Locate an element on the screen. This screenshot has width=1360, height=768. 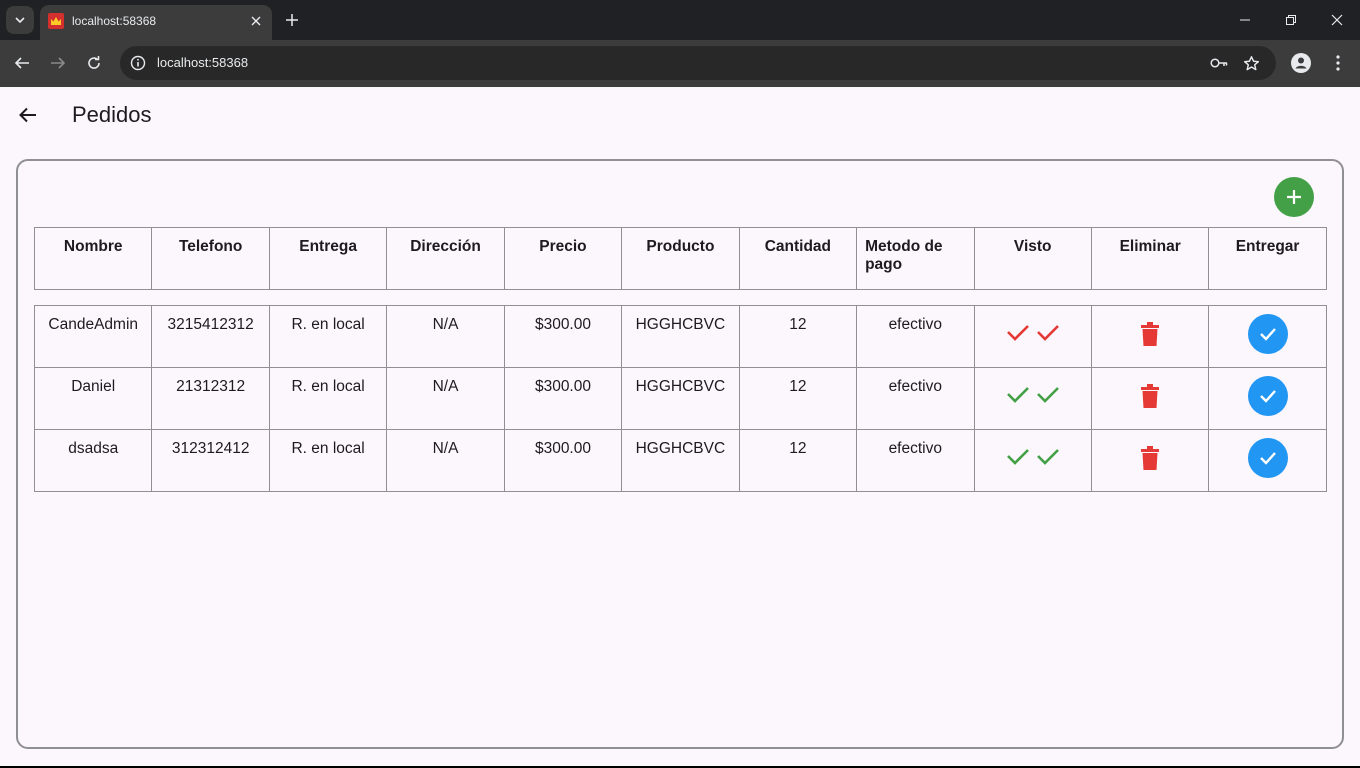
column-header-cantidad: Cantidad is located at coordinates (798, 258).